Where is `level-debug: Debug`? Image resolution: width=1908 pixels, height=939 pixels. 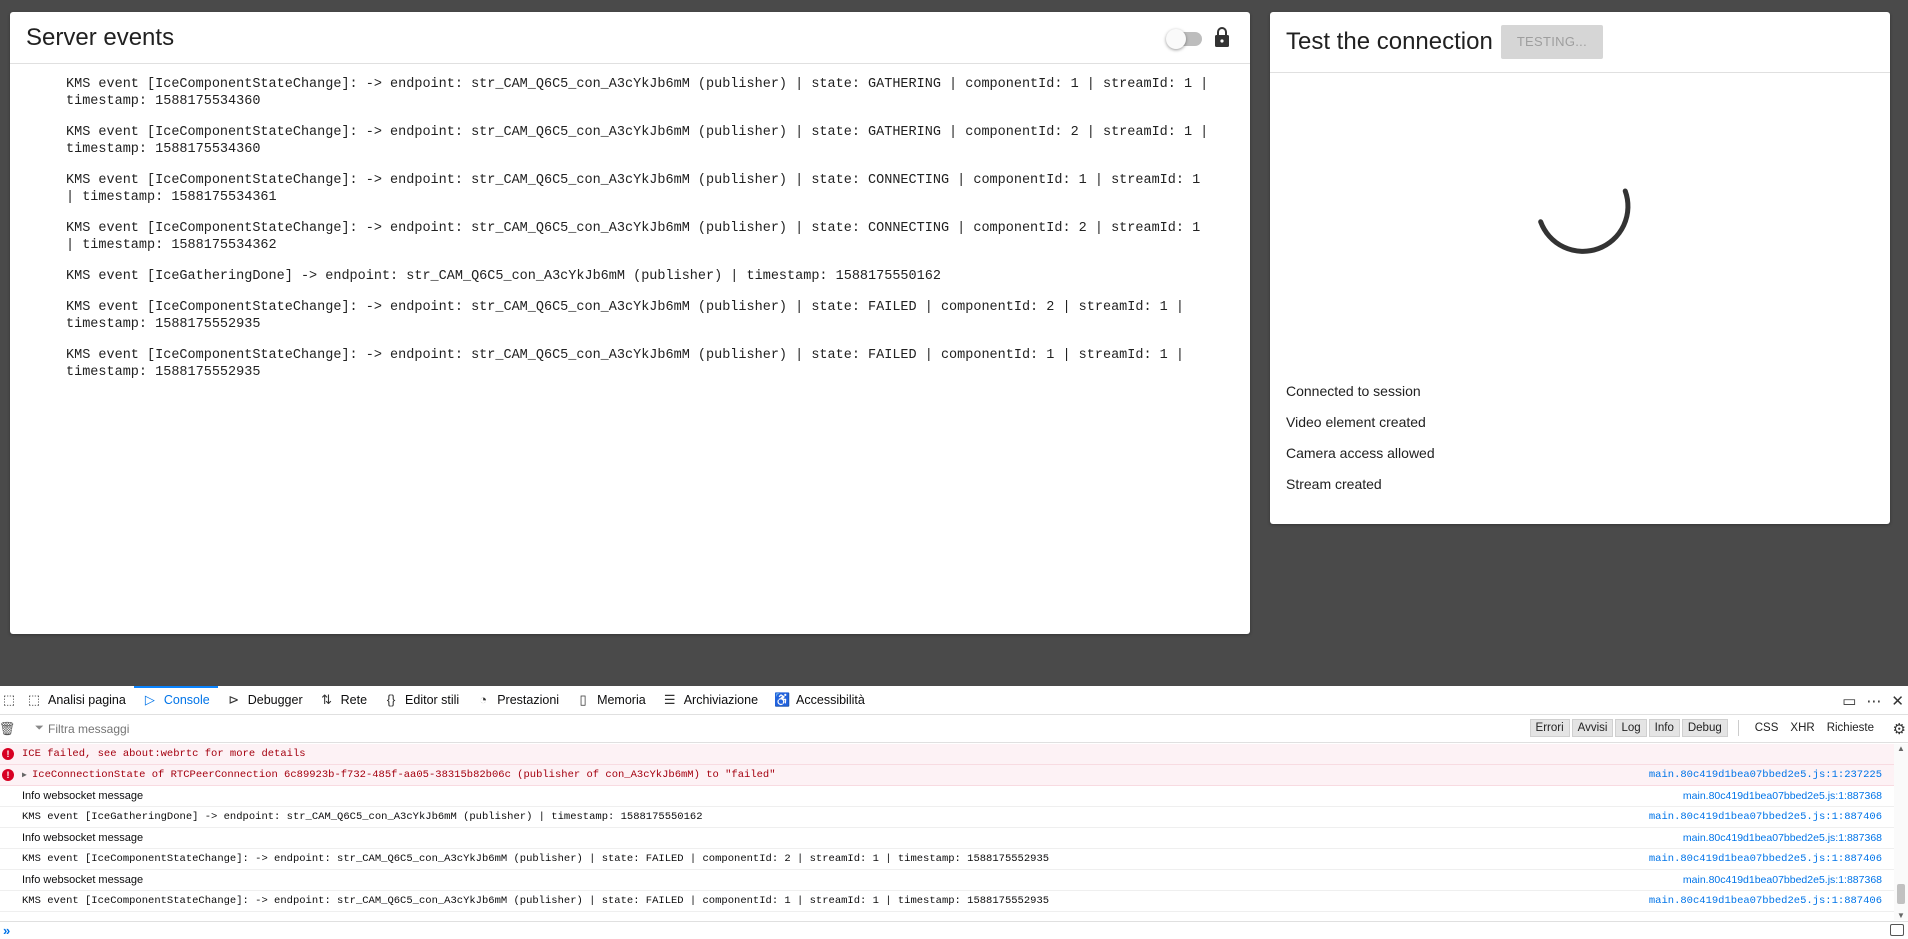 level-debug: Debug is located at coordinates (1704, 728).